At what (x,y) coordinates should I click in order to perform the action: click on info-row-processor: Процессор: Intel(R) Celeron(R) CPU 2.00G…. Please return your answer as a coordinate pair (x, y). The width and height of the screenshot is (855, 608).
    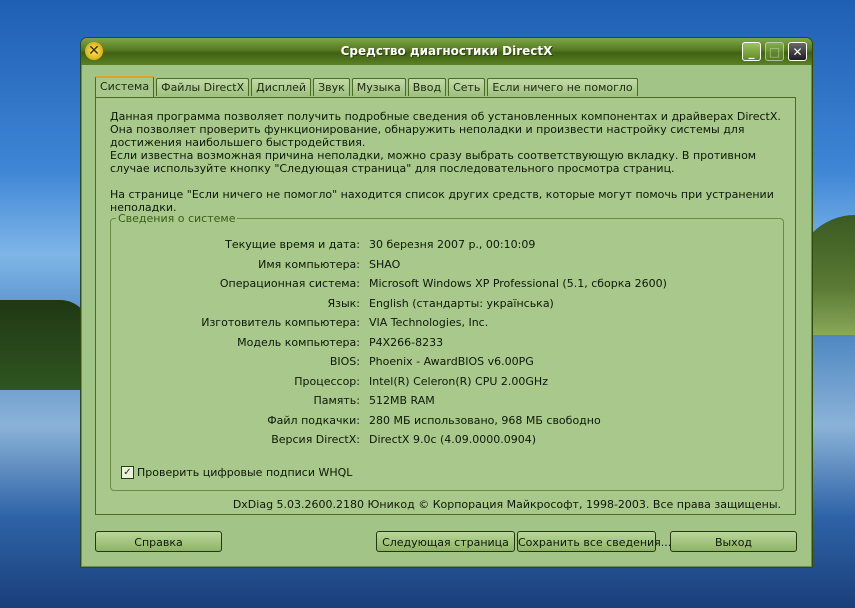
    Looking at the image, I should click on (446, 382).